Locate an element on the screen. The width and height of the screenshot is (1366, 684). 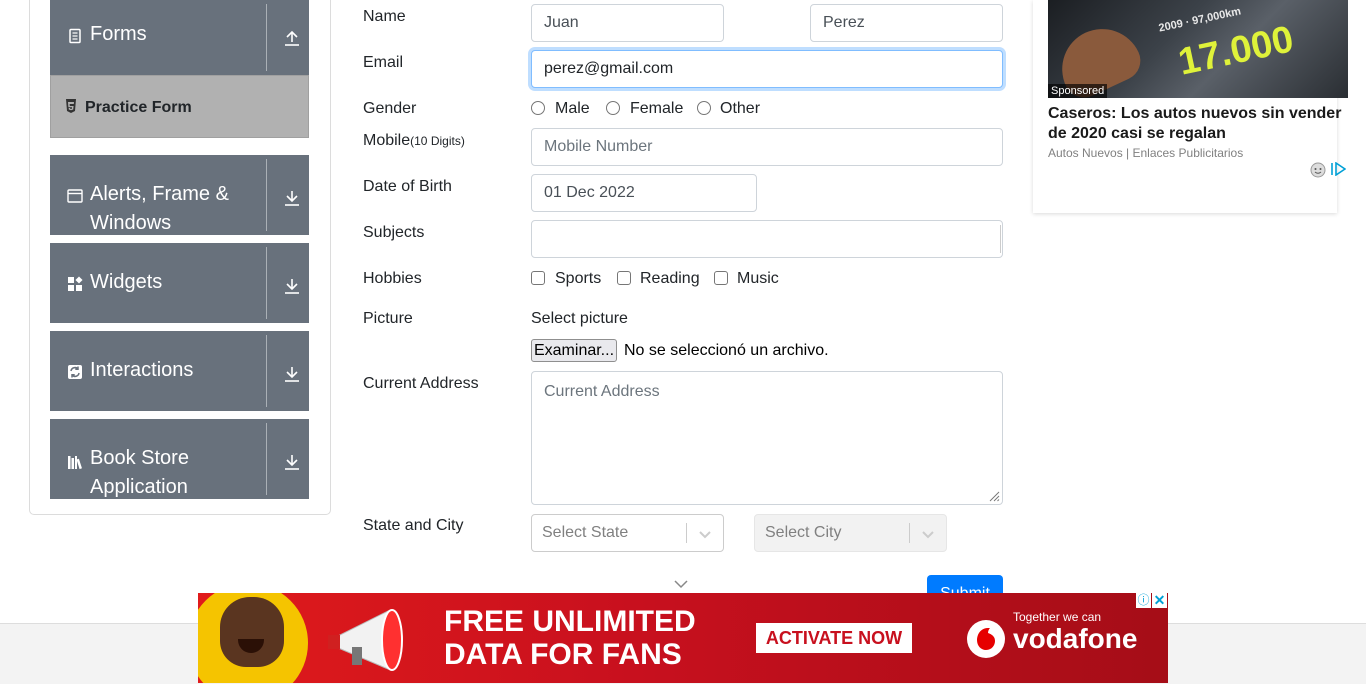
city-select-placeholder: Select City is located at coordinates (803, 532).